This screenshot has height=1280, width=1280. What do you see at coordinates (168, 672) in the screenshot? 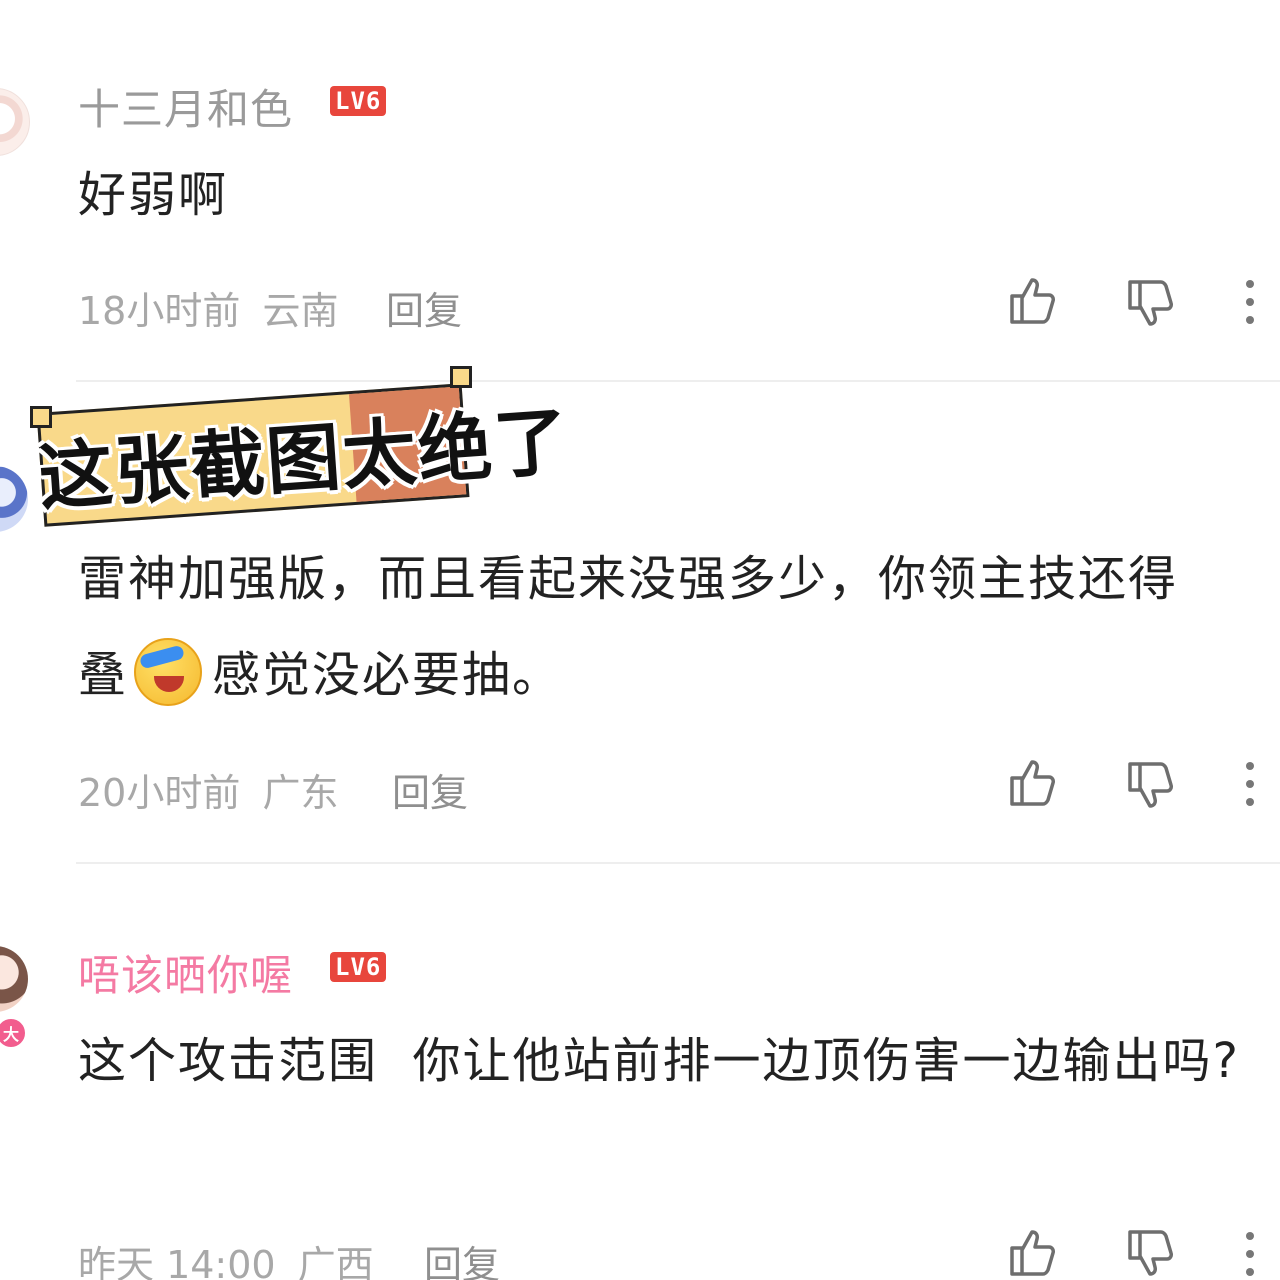
I see `laughing-crying-emoji-icon` at bounding box center [168, 672].